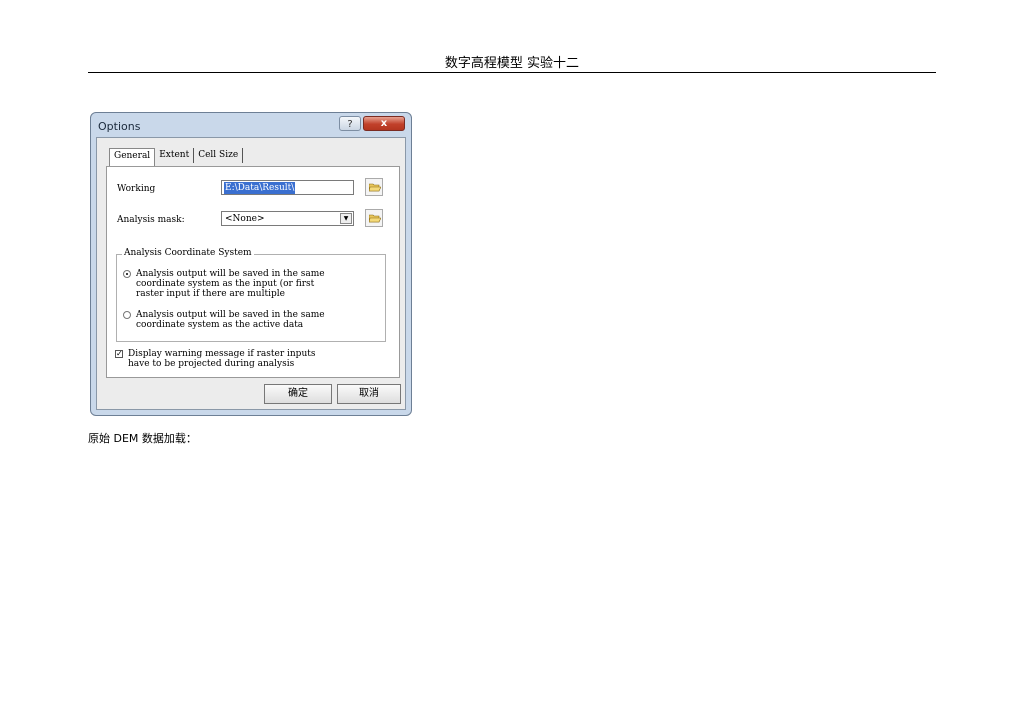  I want to click on working-input: E:\Data\Result\, so click(287, 187).